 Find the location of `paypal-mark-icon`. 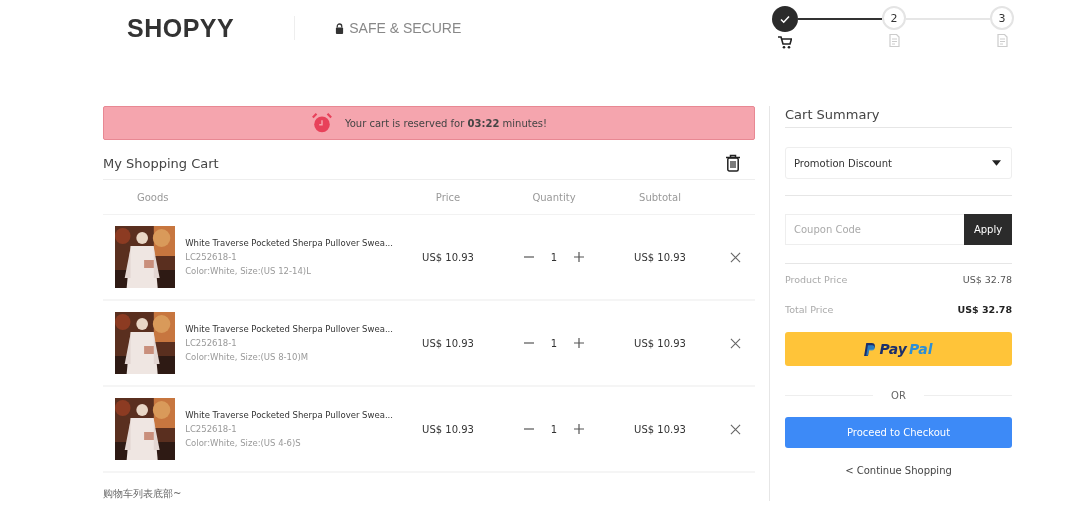

paypal-mark-icon is located at coordinates (870, 349).